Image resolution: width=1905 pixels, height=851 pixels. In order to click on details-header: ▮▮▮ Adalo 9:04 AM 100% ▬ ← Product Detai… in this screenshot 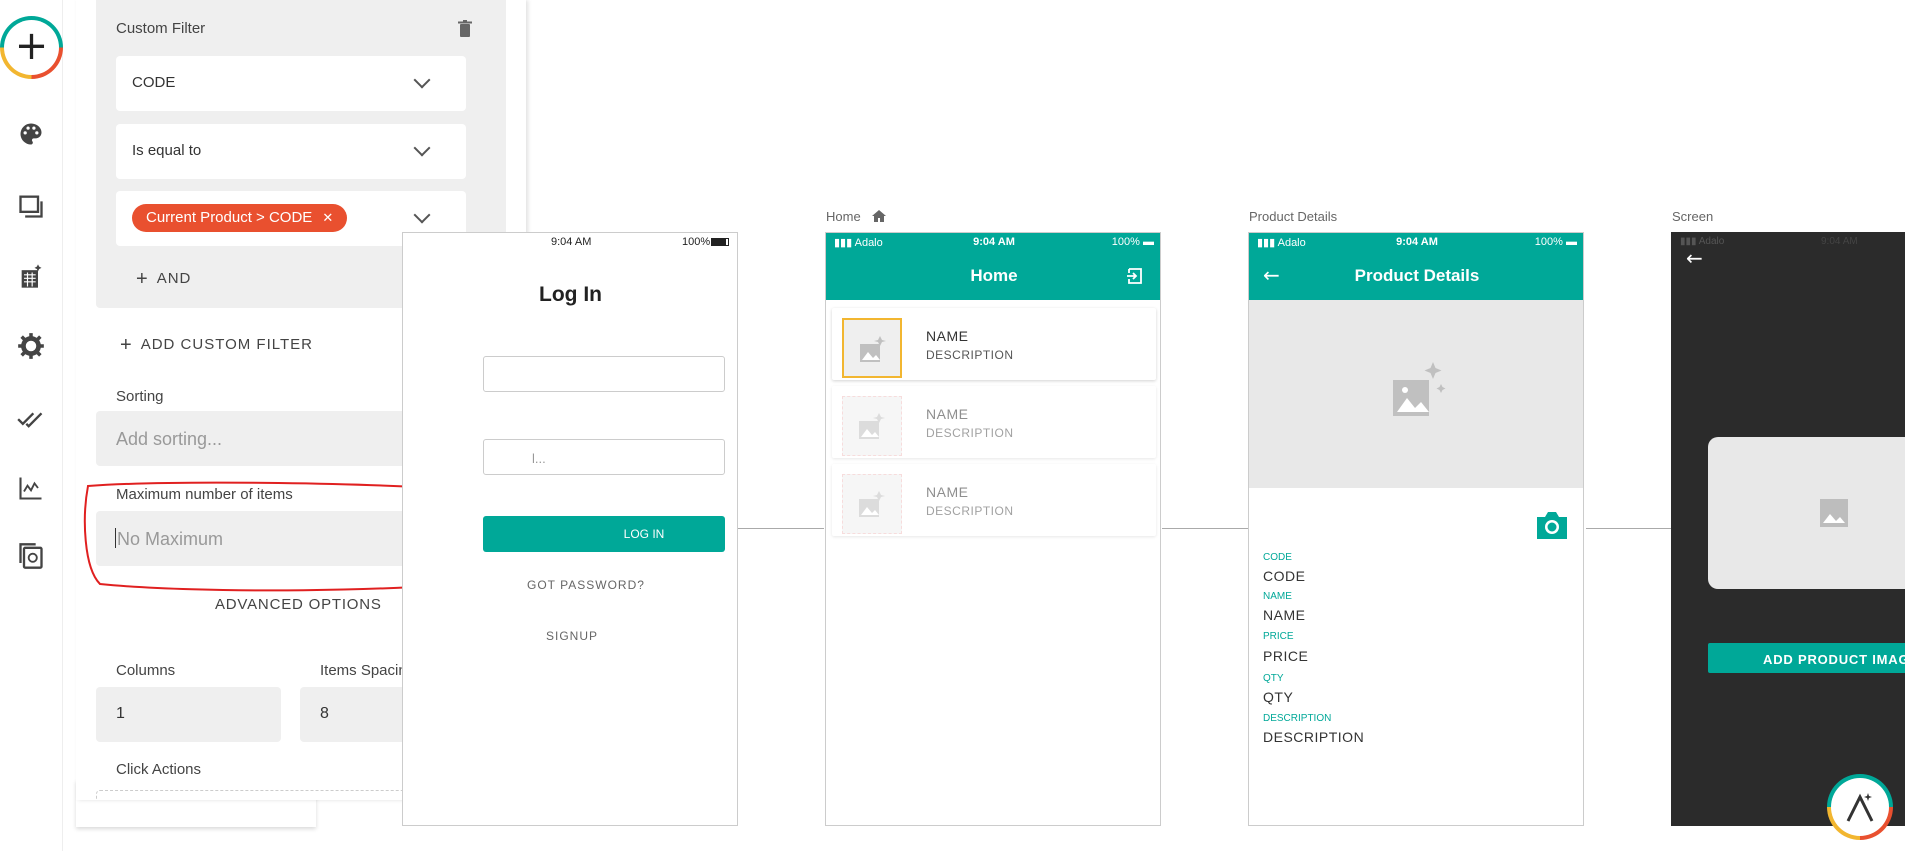, I will do `click(1416, 266)`.